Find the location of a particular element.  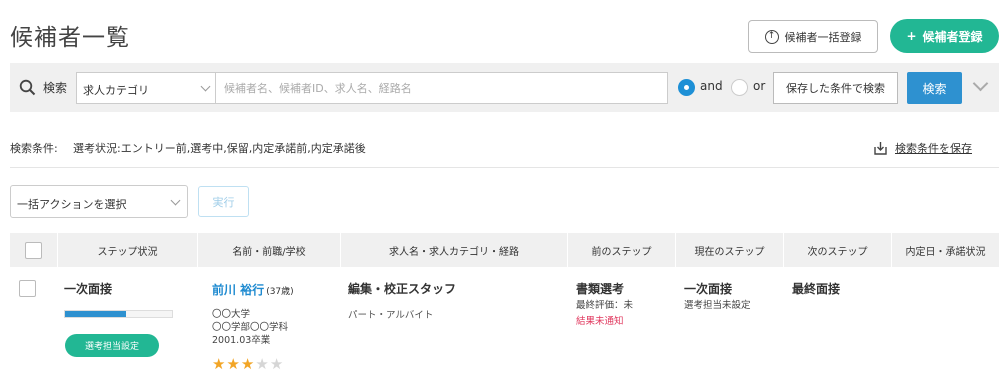

current-step: 一次面接 is located at coordinates (708, 289).